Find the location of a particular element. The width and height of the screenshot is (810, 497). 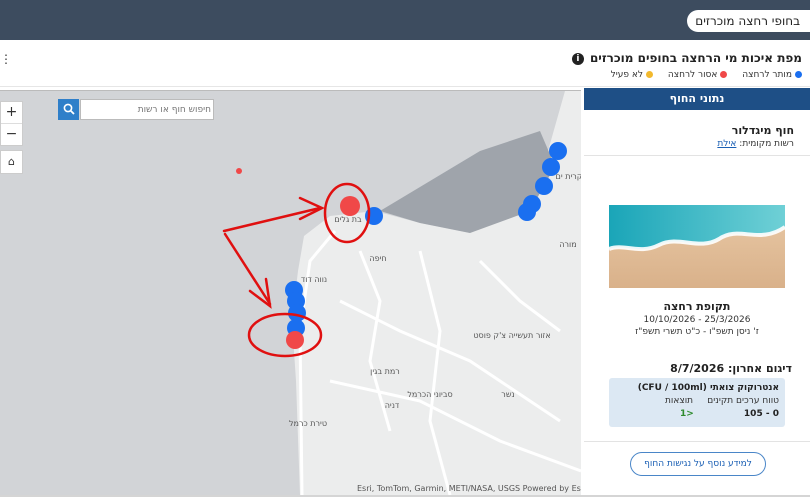

page-title: מפת איכות מי הרחצה בחופים מוכרזים i is located at coordinates (686, 58).